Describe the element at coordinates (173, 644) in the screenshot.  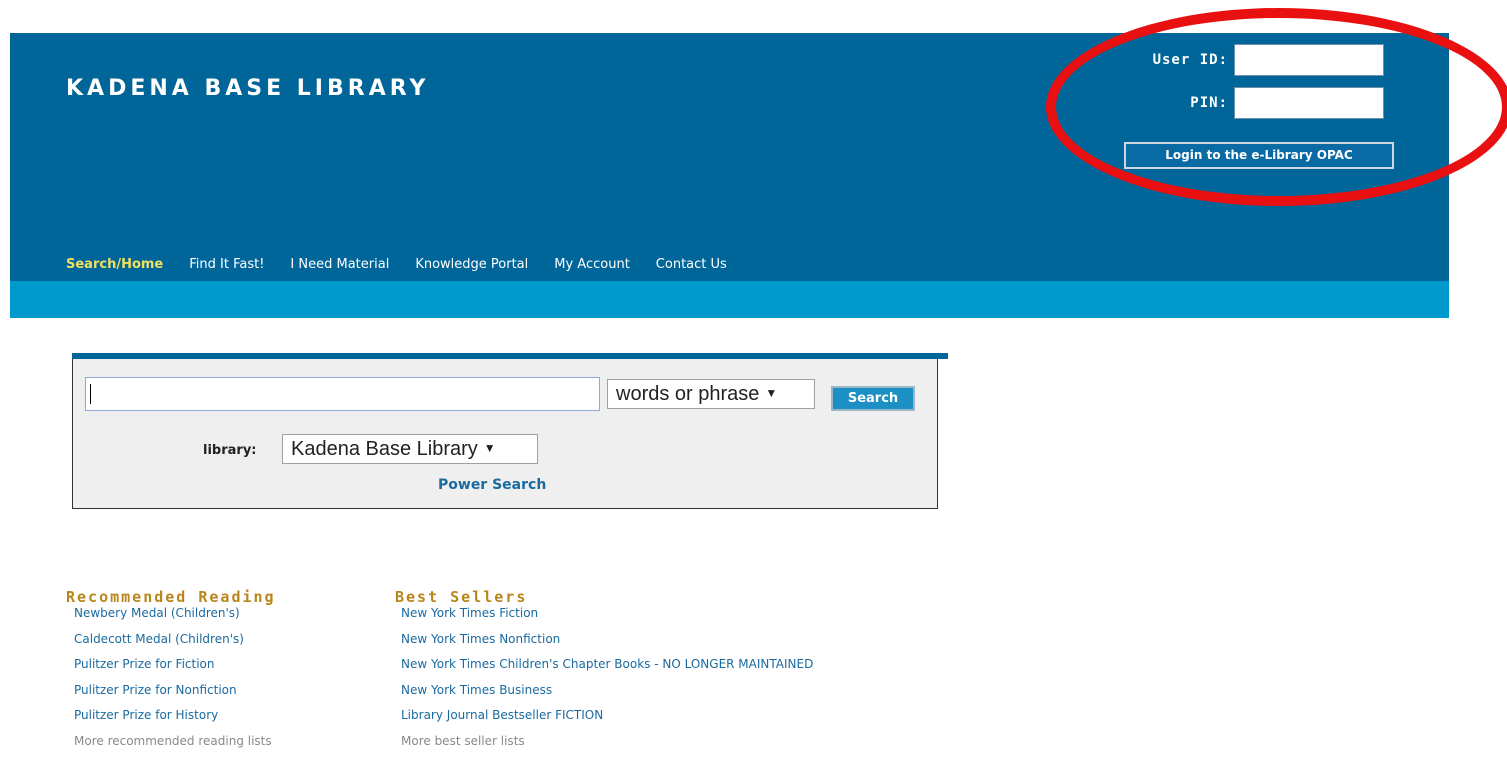
I see `recommended-item: Caldecott Medal (Children's)` at that location.